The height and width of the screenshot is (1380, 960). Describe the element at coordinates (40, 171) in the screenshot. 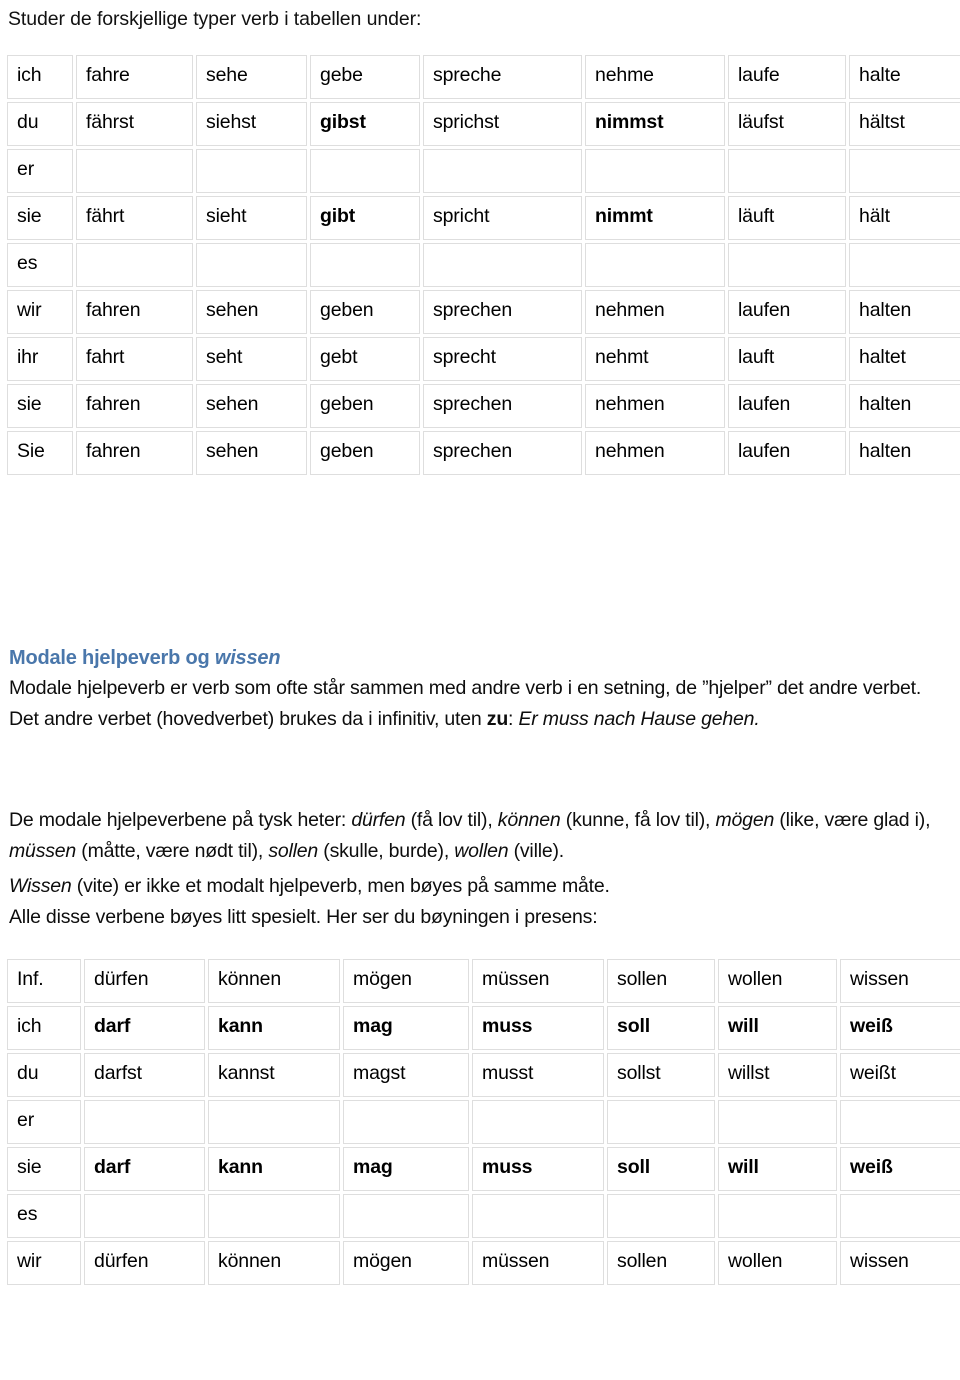

I see `verb-pronoun-cell: er` at that location.